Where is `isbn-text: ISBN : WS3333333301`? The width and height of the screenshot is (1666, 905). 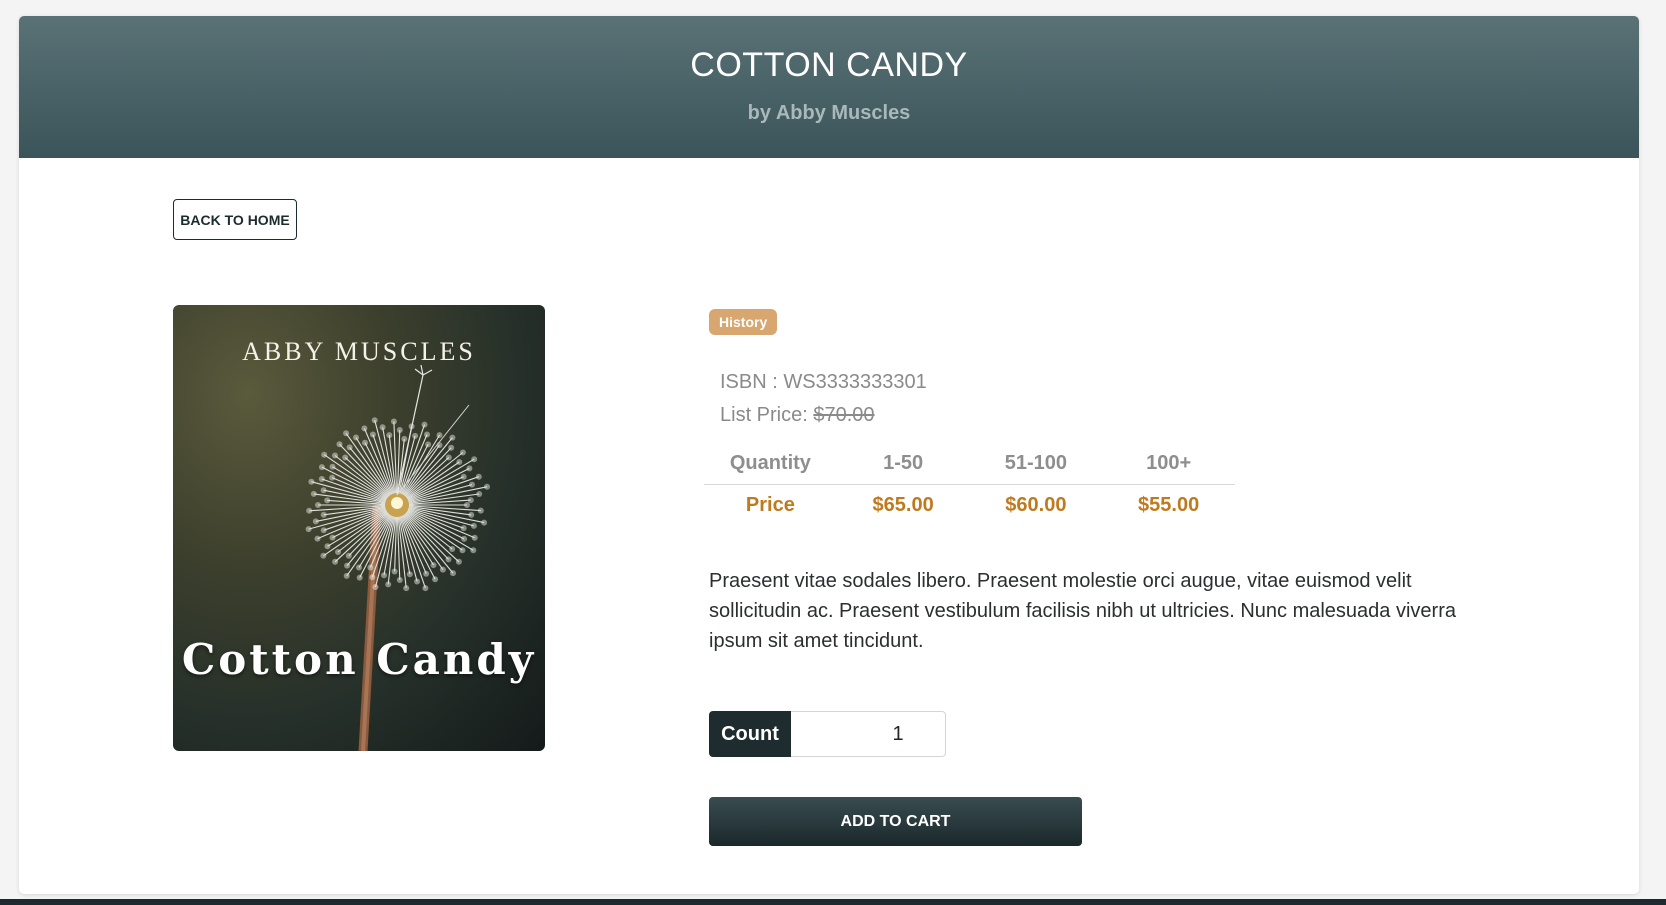
isbn-text: ISBN : WS3333333301 is located at coordinates (823, 382).